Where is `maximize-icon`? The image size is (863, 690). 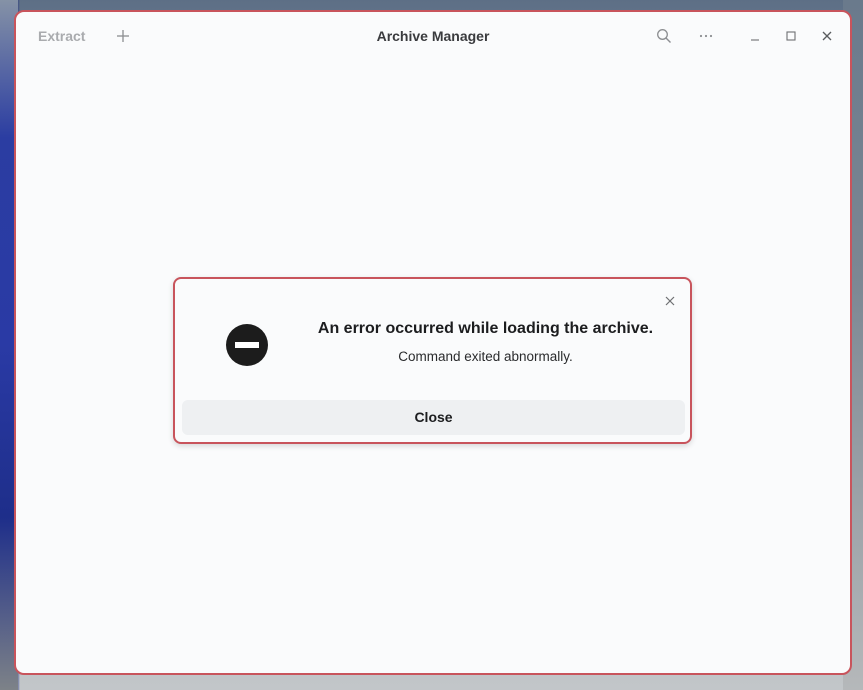
maximize-icon is located at coordinates (791, 36).